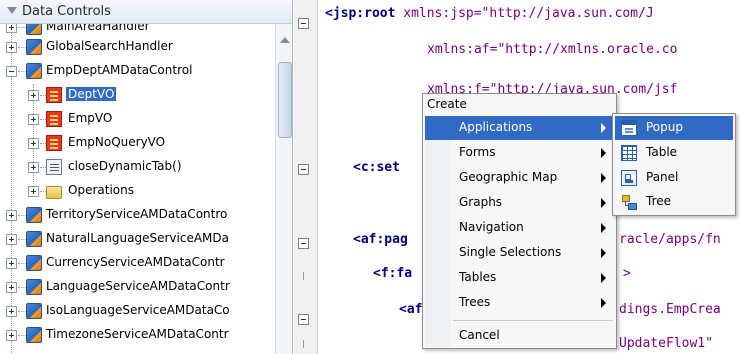 This screenshot has height=354, width=740. What do you see at coordinates (146, 12) in the screenshot?
I see `panel-header: Data Controls` at bounding box center [146, 12].